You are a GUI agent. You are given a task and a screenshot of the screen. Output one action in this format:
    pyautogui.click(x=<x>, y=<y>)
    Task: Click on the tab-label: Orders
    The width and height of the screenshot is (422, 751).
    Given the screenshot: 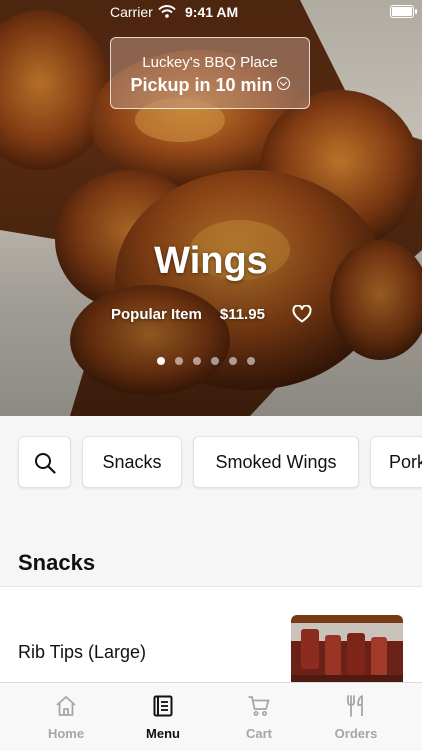 What is the action you would take?
    pyautogui.click(x=356, y=733)
    